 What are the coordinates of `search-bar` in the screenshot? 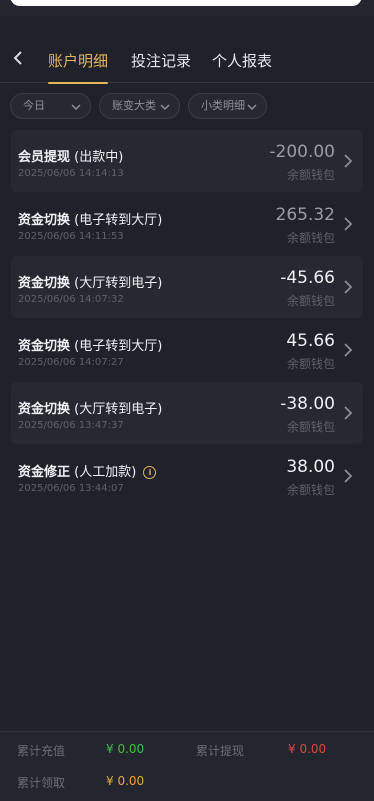 It's located at (186, 3).